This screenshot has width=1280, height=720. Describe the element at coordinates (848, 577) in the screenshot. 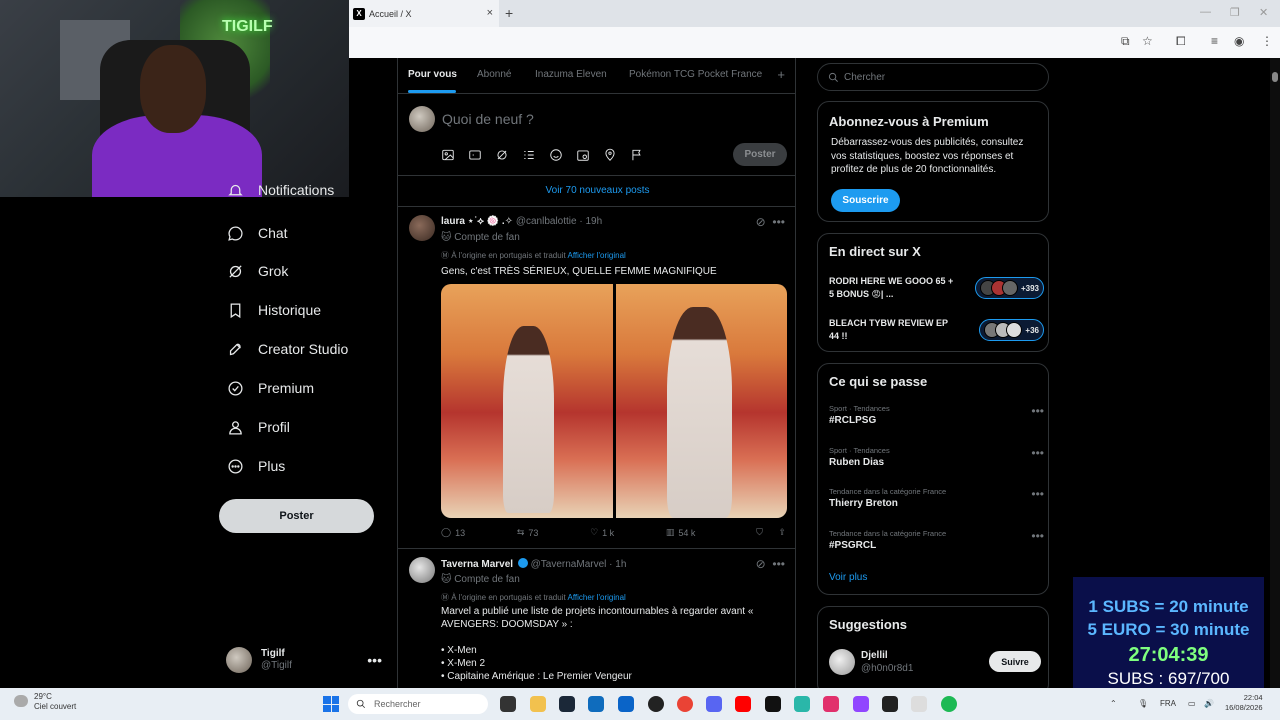

I see `see-more-link: Voir plus` at that location.